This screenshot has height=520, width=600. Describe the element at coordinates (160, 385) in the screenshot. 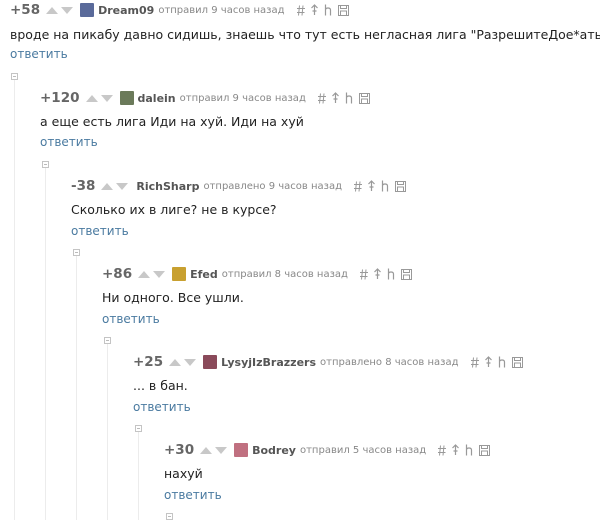

I see `comment-text: ... в бан.` at that location.